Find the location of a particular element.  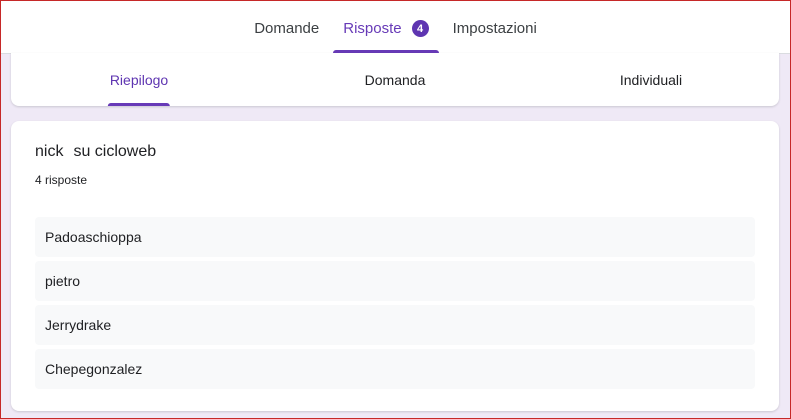

tab-risposte-label: Risposte is located at coordinates (372, 28).